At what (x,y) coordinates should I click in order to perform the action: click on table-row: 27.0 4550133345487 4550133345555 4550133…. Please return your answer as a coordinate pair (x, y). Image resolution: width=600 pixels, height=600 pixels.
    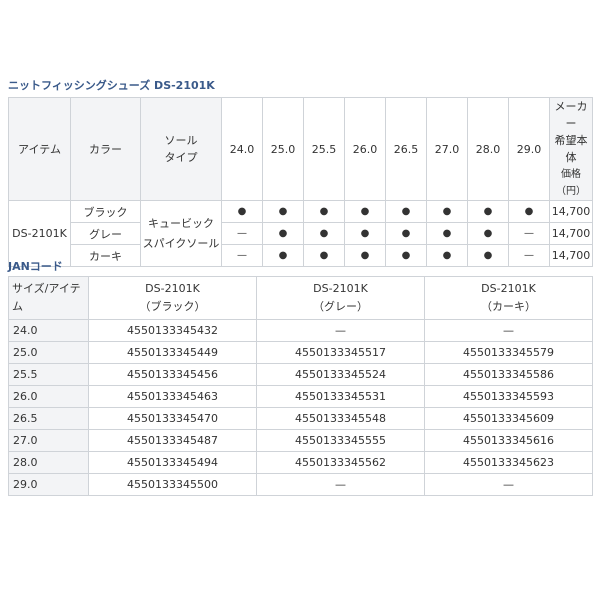
    Looking at the image, I should click on (300, 440).